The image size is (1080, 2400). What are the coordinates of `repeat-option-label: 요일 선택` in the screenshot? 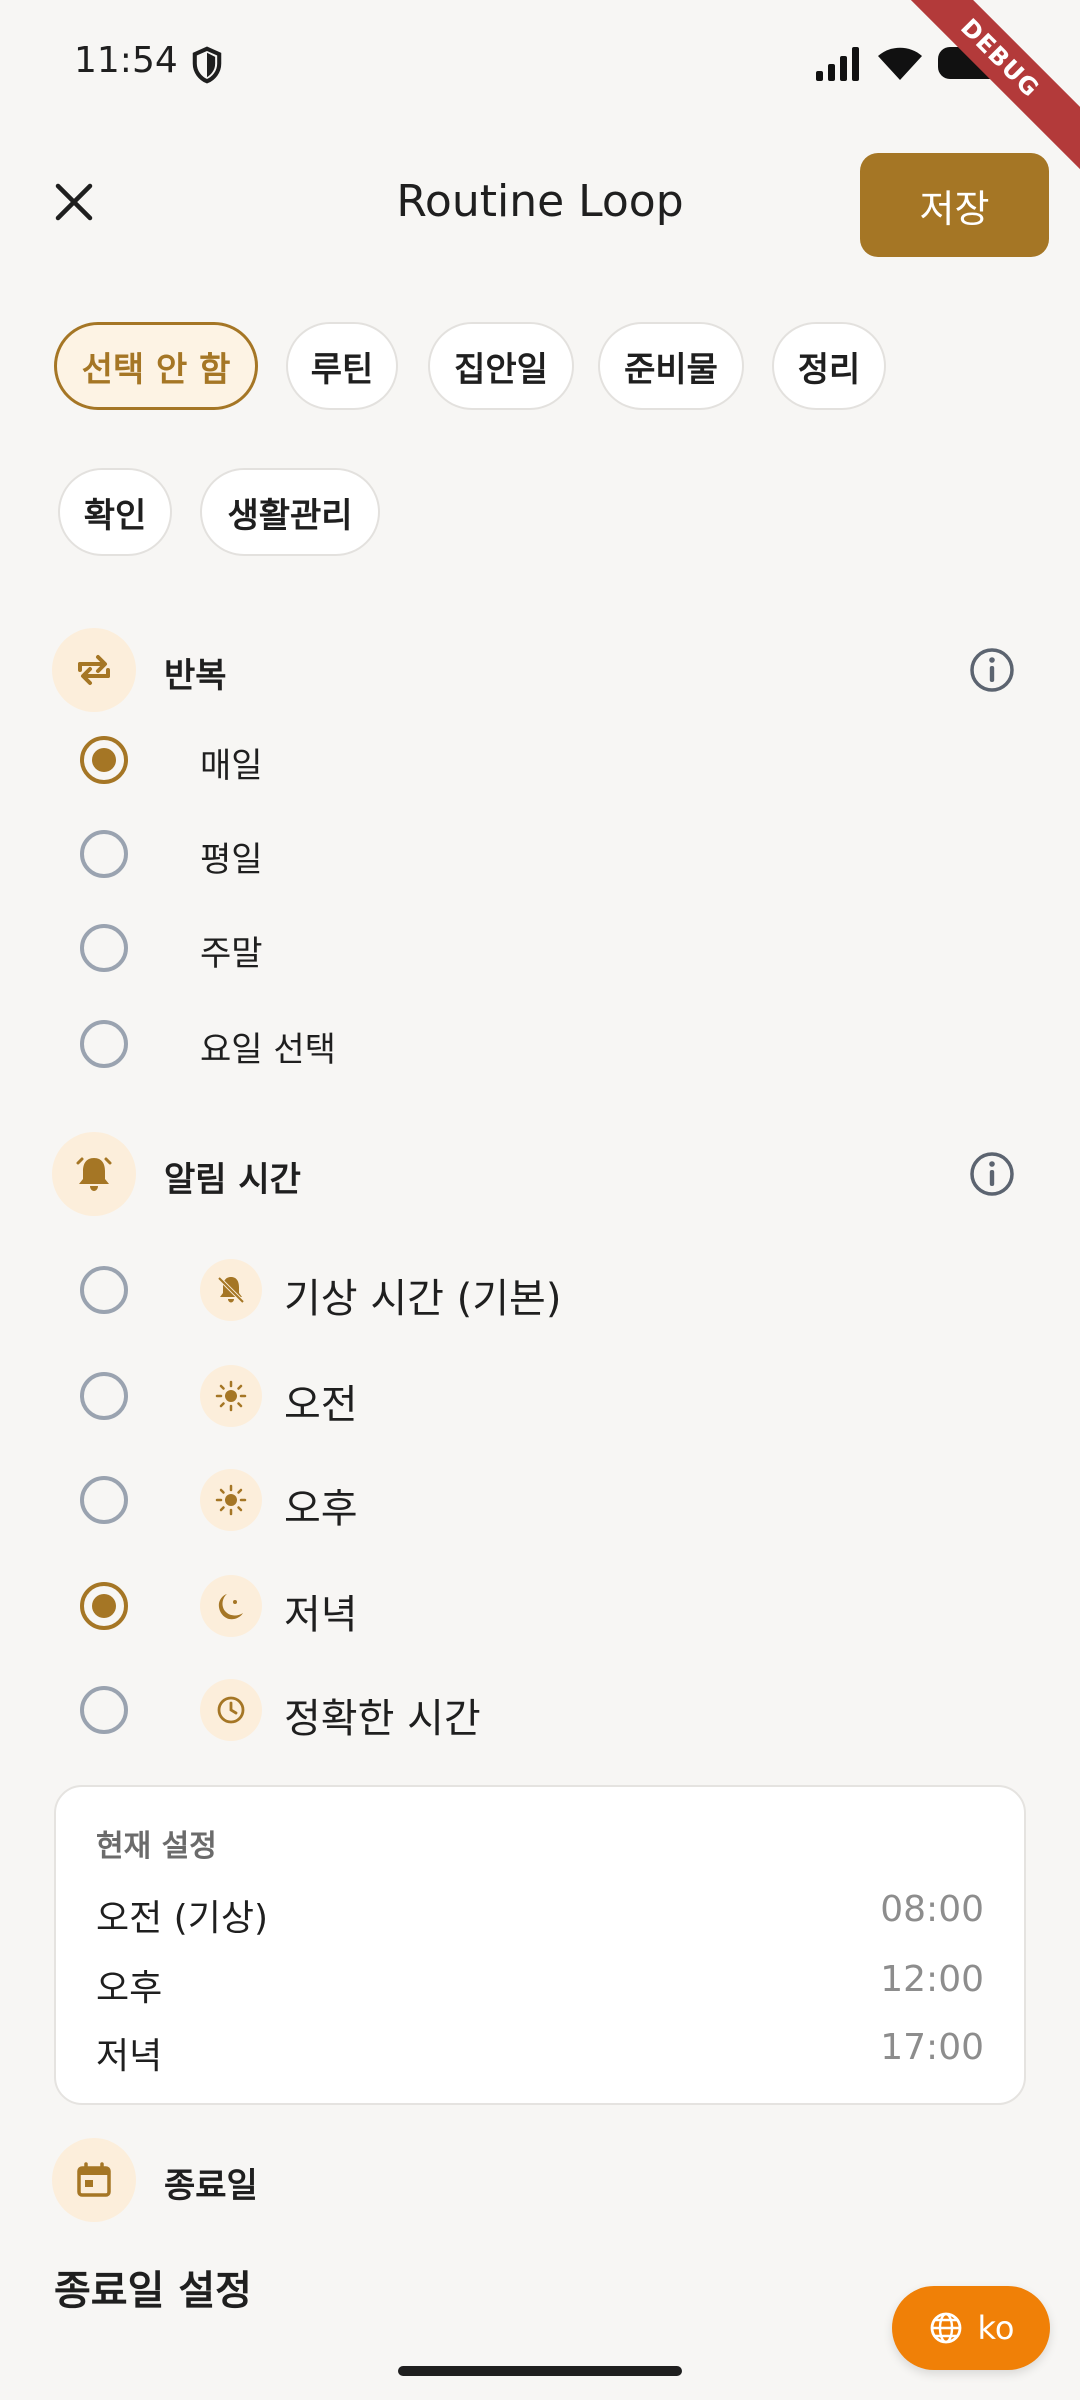 It's located at (268, 1050).